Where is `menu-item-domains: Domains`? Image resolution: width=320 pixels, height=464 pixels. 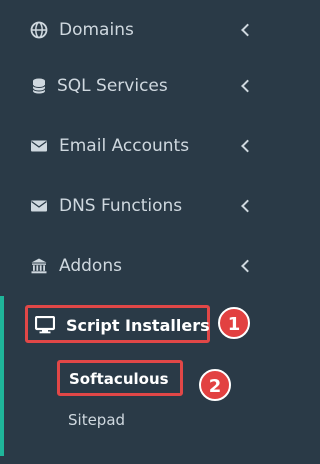 menu-item-domains: Domains is located at coordinates (137, 30).